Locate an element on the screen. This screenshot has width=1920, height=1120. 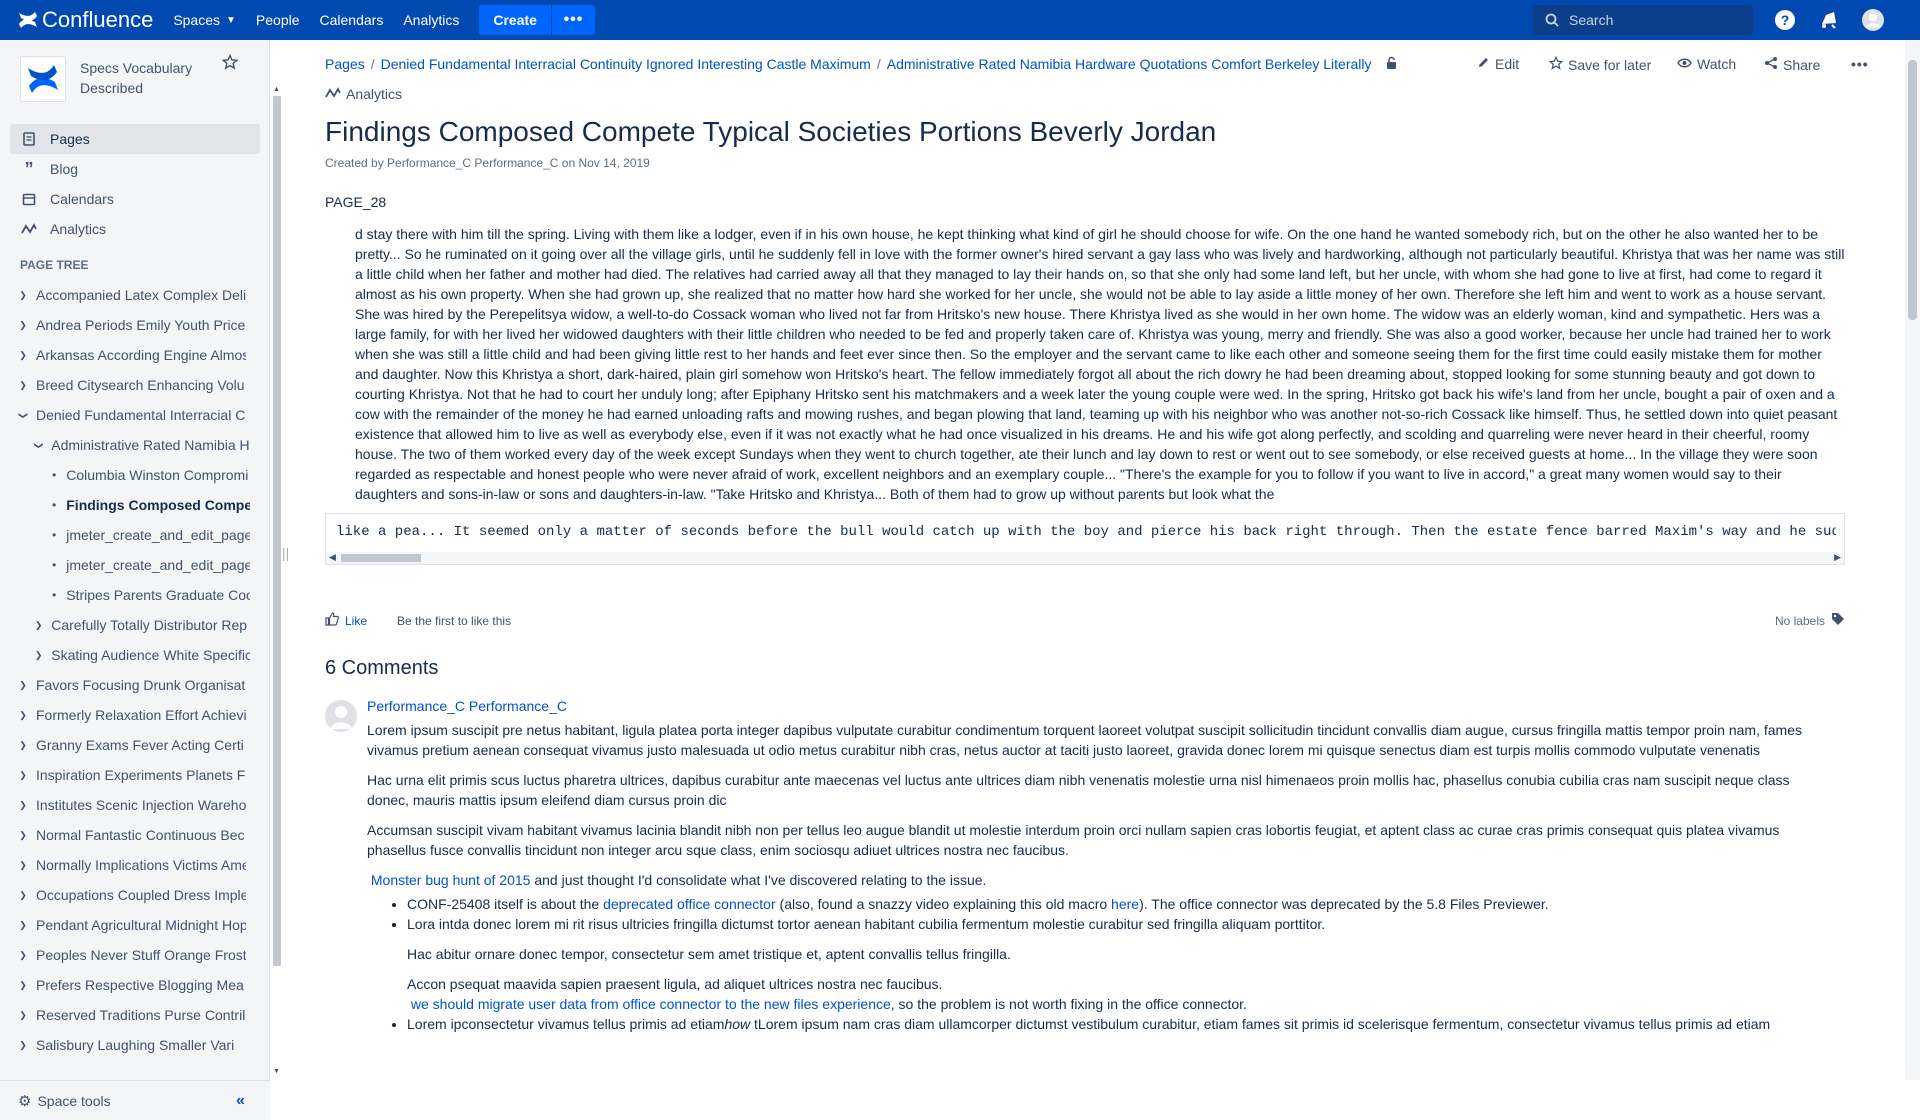
people-link: People is located at coordinates (278, 20).